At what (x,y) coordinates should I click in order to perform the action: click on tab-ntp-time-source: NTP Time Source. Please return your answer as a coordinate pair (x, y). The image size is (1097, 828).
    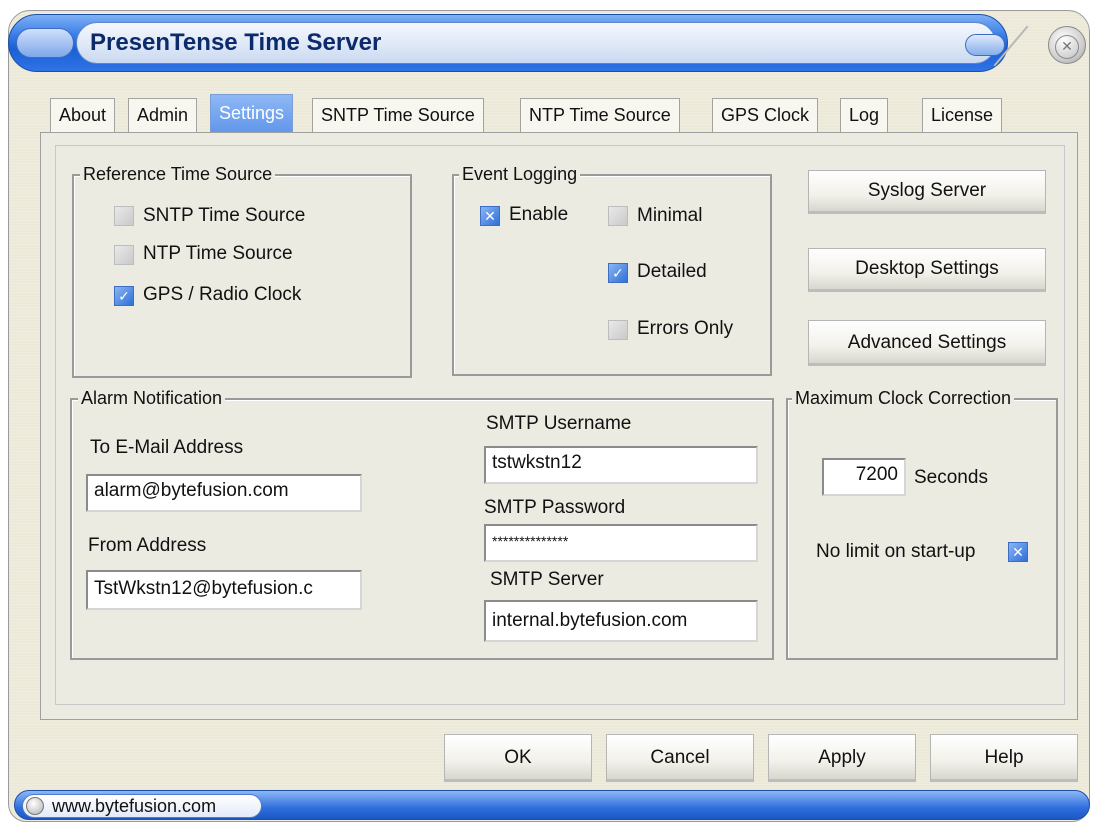
    Looking at the image, I should click on (600, 116).